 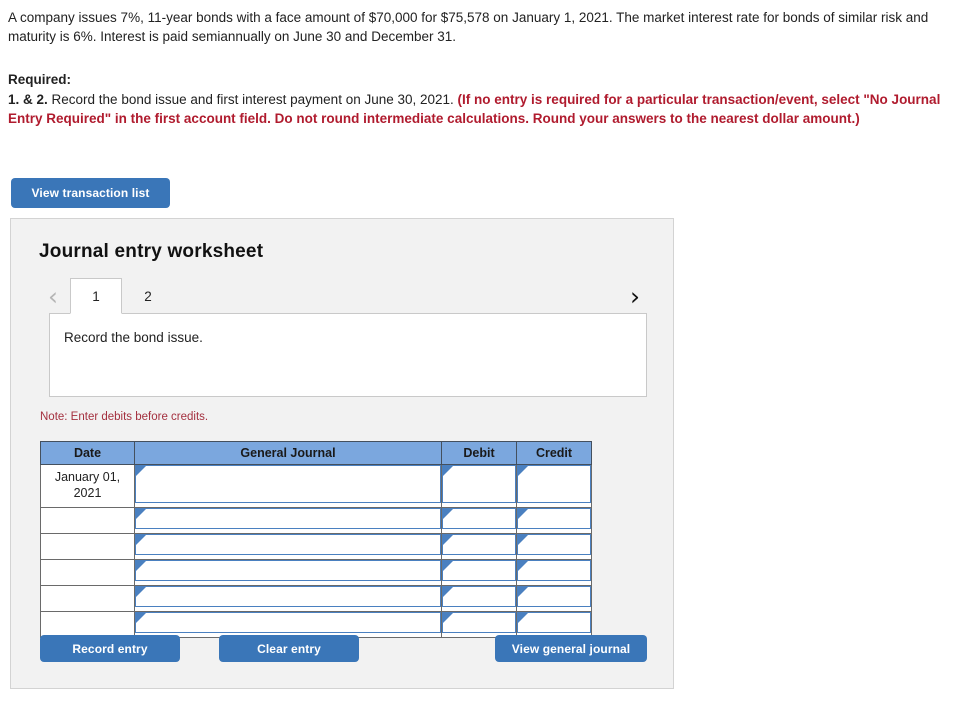 What do you see at coordinates (28, 100) in the screenshot?
I see `required-item-number: 1. & 2.` at bounding box center [28, 100].